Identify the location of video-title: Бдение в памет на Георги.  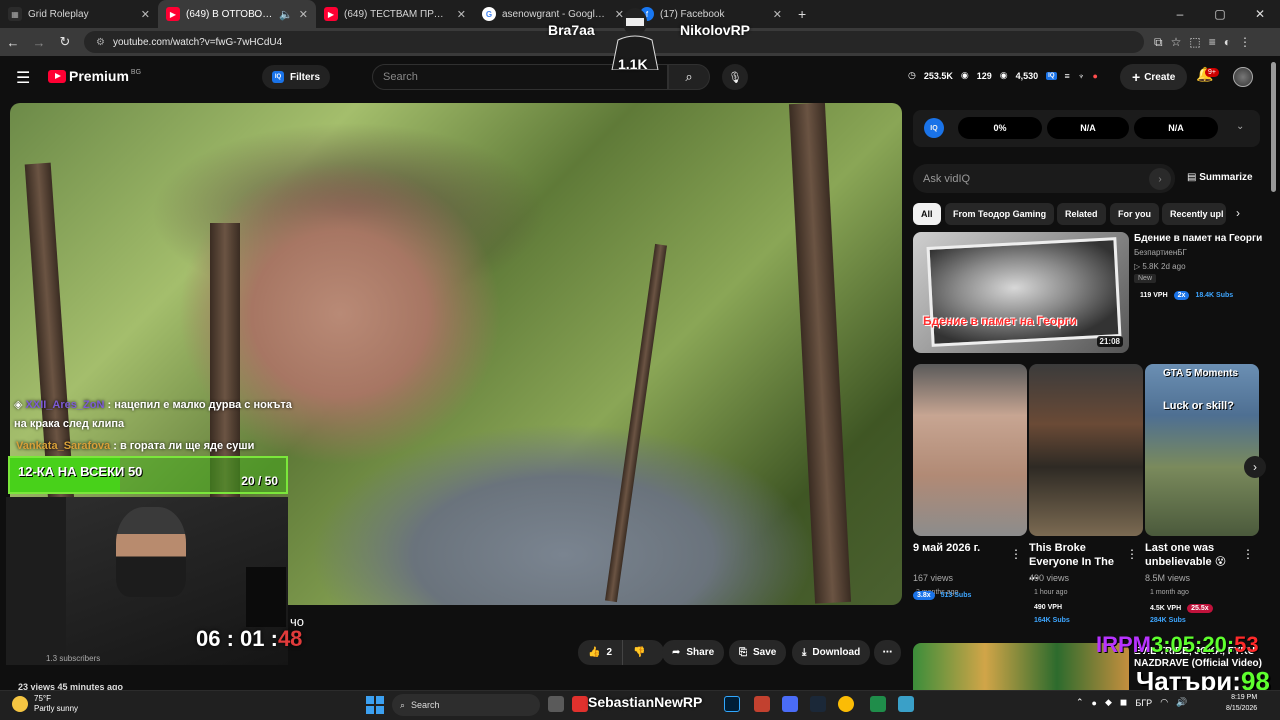
(1198, 238).